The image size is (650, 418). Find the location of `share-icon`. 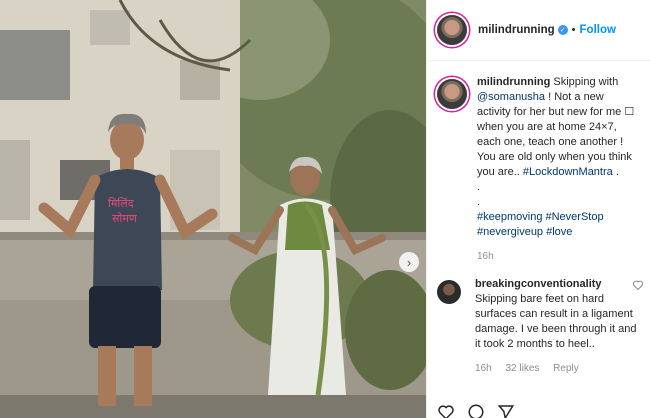

share-icon is located at coordinates (506, 410).